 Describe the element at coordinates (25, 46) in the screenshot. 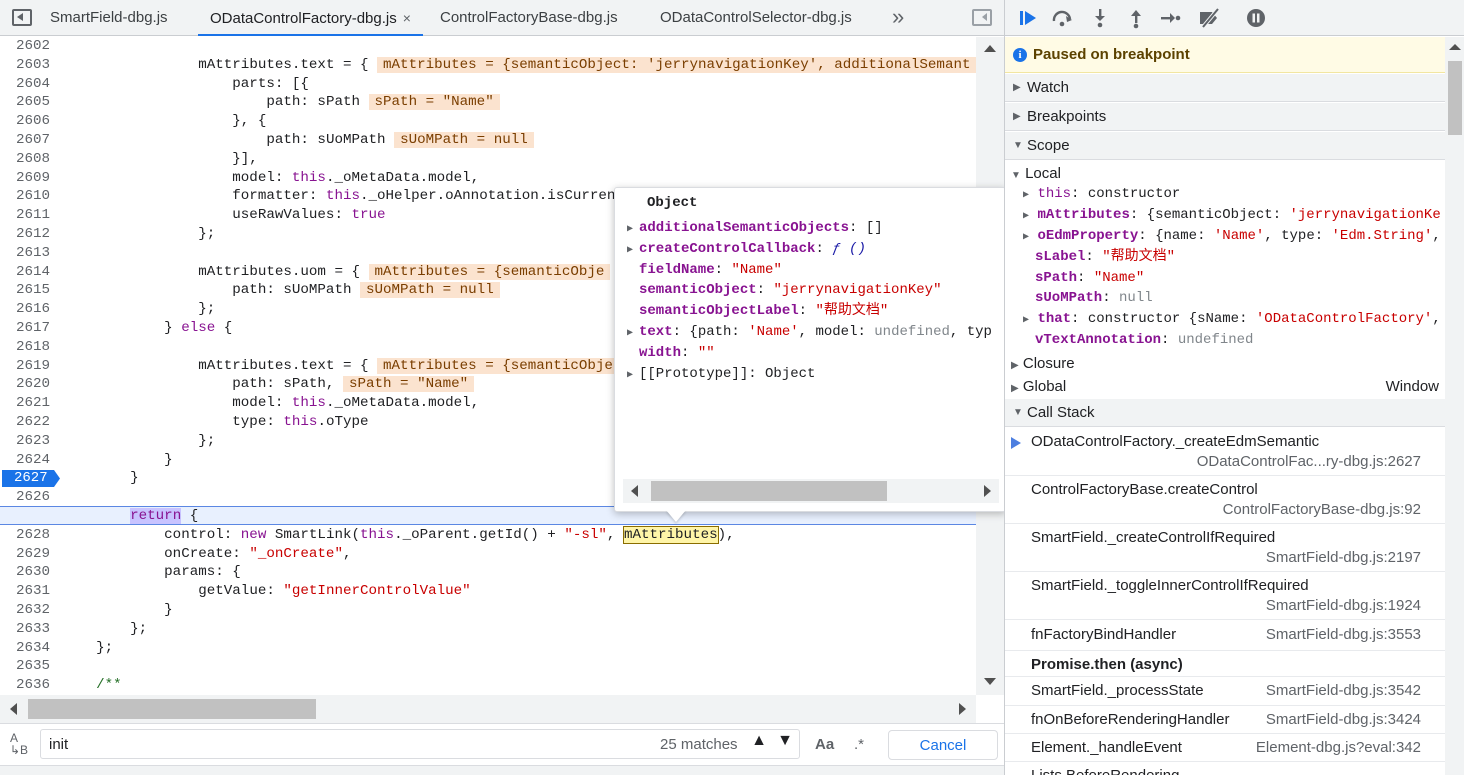

I see `line-number: 2602` at that location.